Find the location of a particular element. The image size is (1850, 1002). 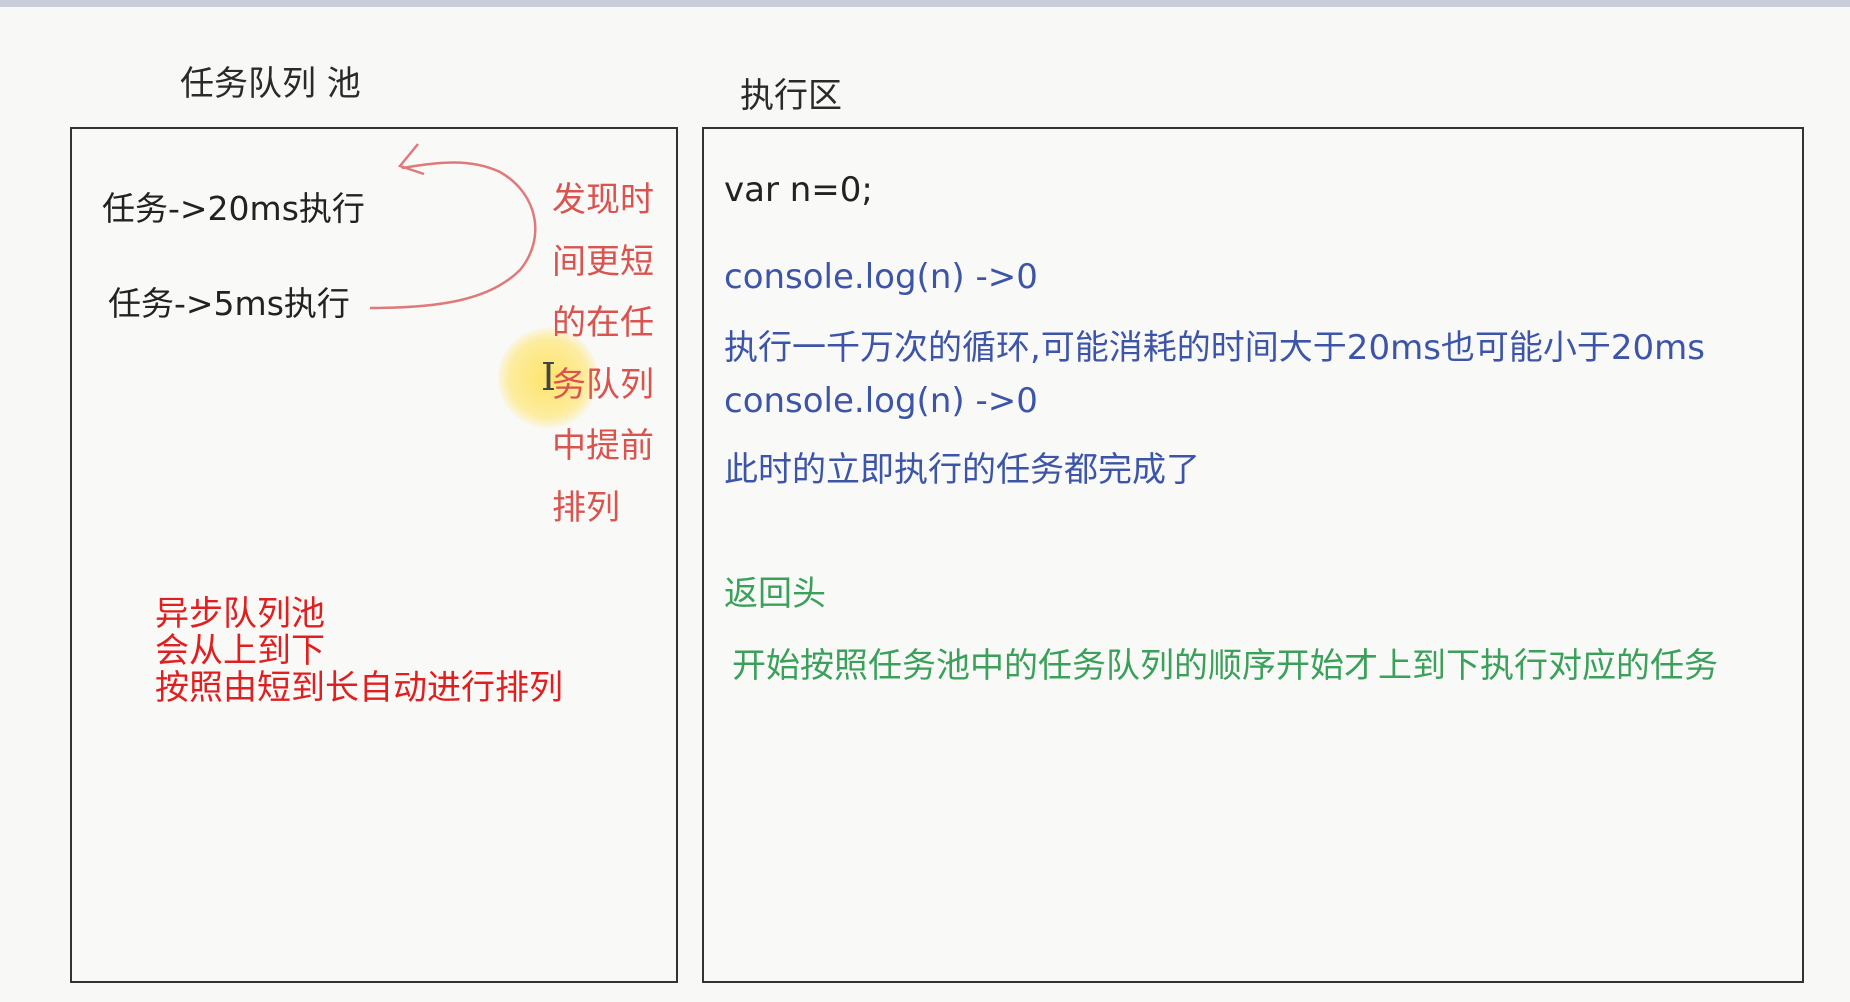

run-queue-note: 开始按照任务池中的任务队列的顺序开始才上到下执行对应的任务 is located at coordinates (1225, 666).